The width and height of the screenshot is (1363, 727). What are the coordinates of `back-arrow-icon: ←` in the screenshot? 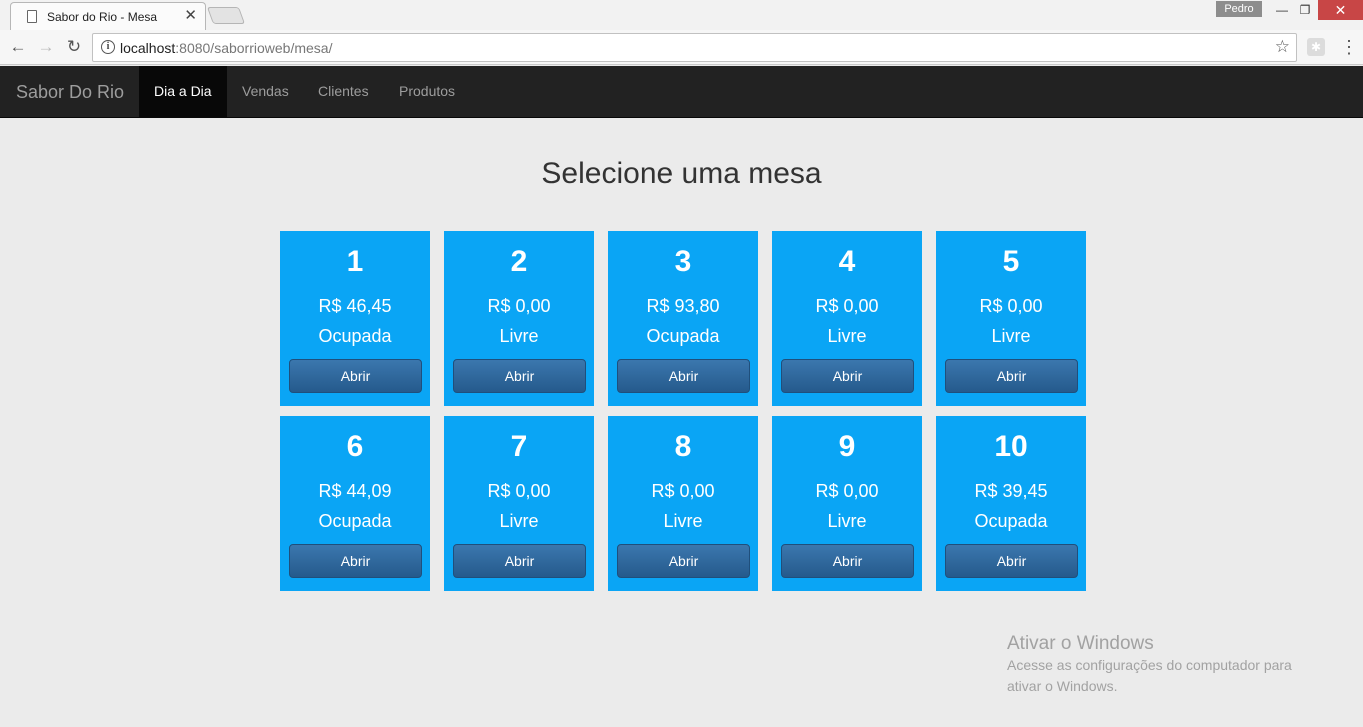 It's located at (18, 47).